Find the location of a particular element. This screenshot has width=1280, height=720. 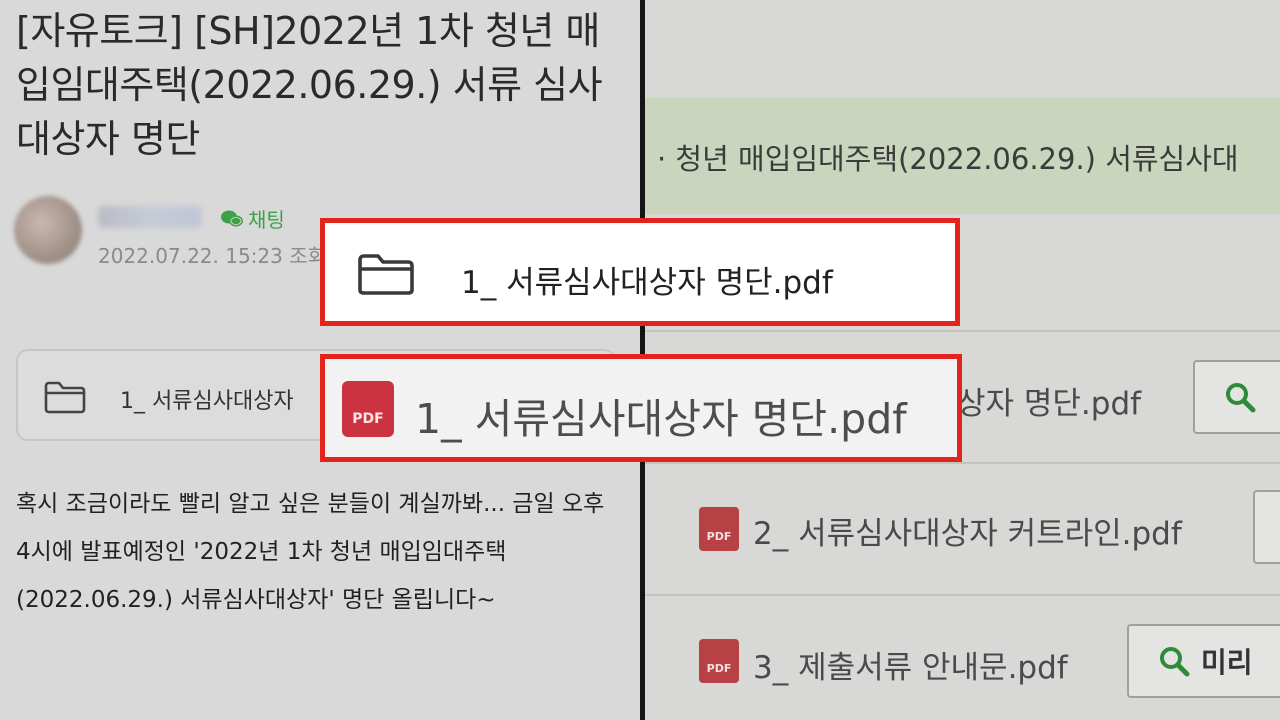

file-item-2: 2_ 서류심사대상자 커트라인.pdf is located at coordinates (967, 530).